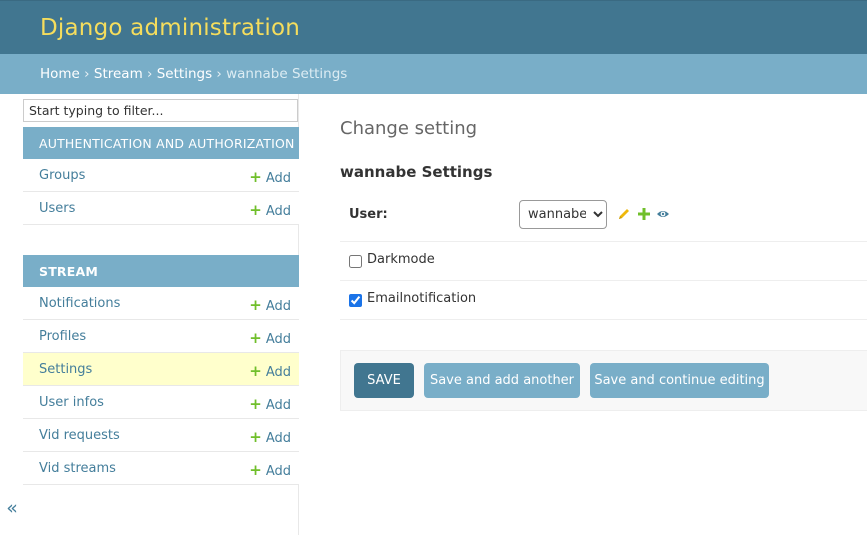 The height and width of the screenshot is (535, 867). Describe the element at coordinates (161, 336) in the screenshot. I see `sidebar-item-profiles: Profiles + Add` at that location.